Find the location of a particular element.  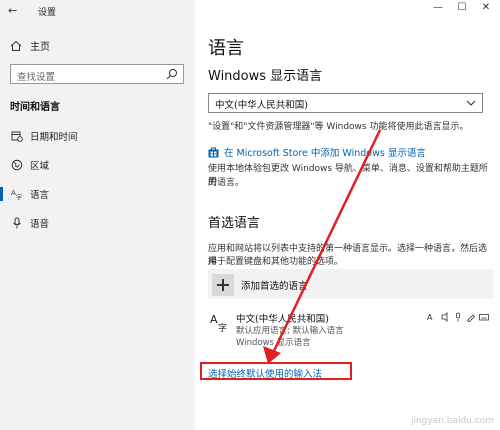

sidebar-item-label: 日期和时间 is located at coordinates (54, 137).